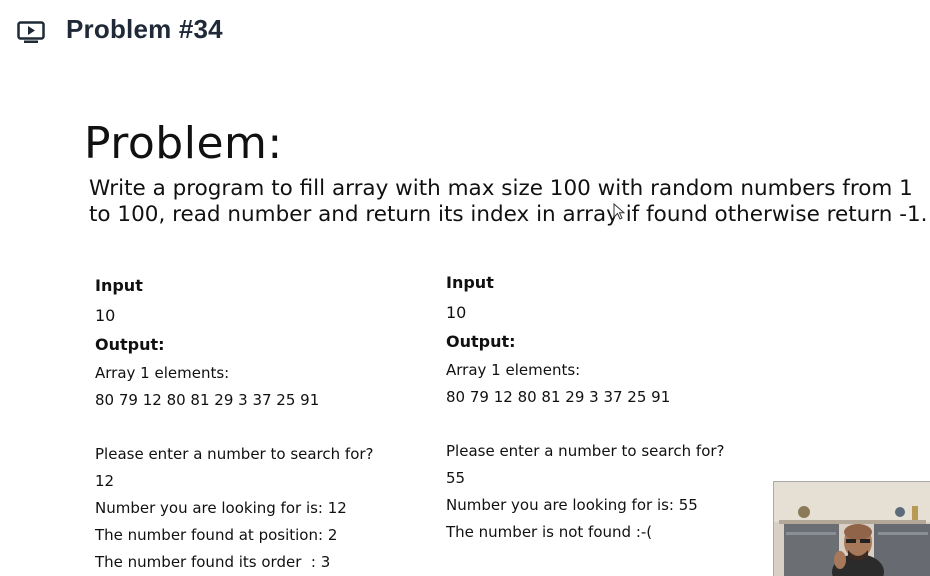 This screenshot has width=930, height=576. I want to click on presenter-webcam, so click(851, 528).